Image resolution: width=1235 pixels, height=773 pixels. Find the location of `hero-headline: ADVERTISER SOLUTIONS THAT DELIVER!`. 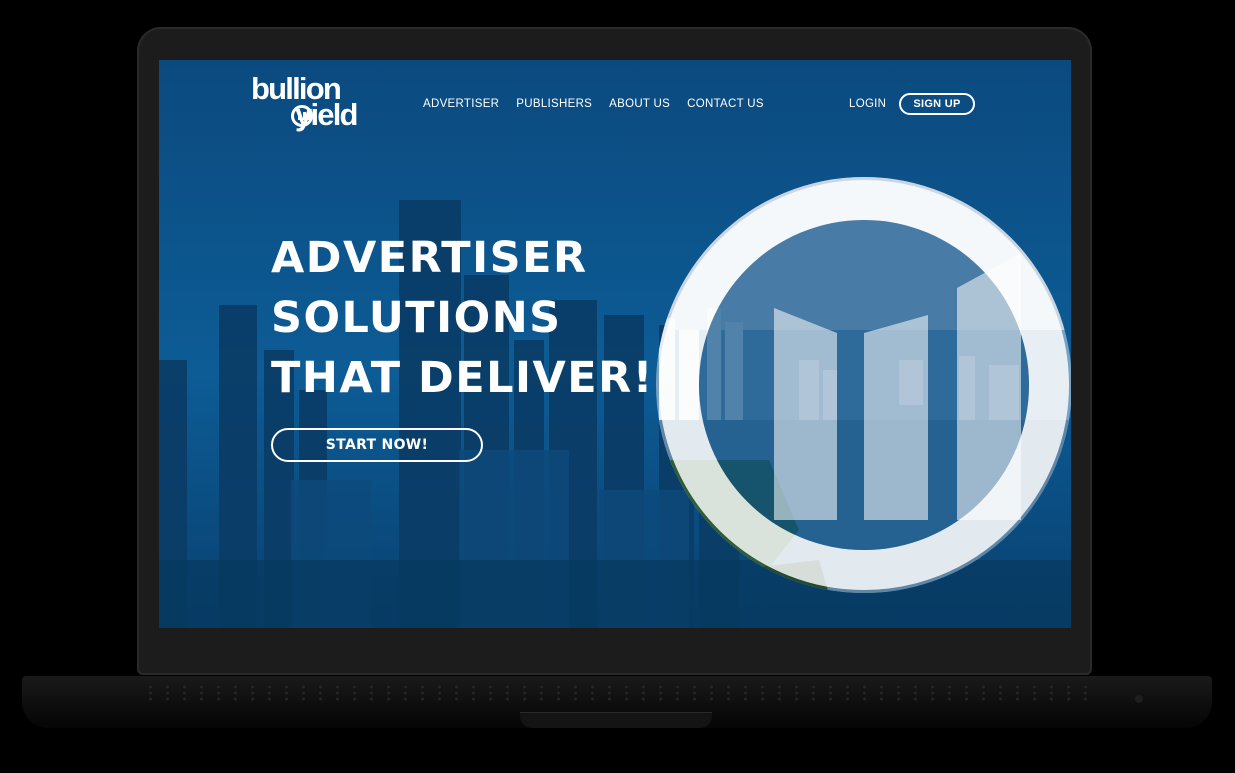

hero-headline: ADVERTISER SOLUTIONS THAT DELIVER! is located at coordinates (462, 318).